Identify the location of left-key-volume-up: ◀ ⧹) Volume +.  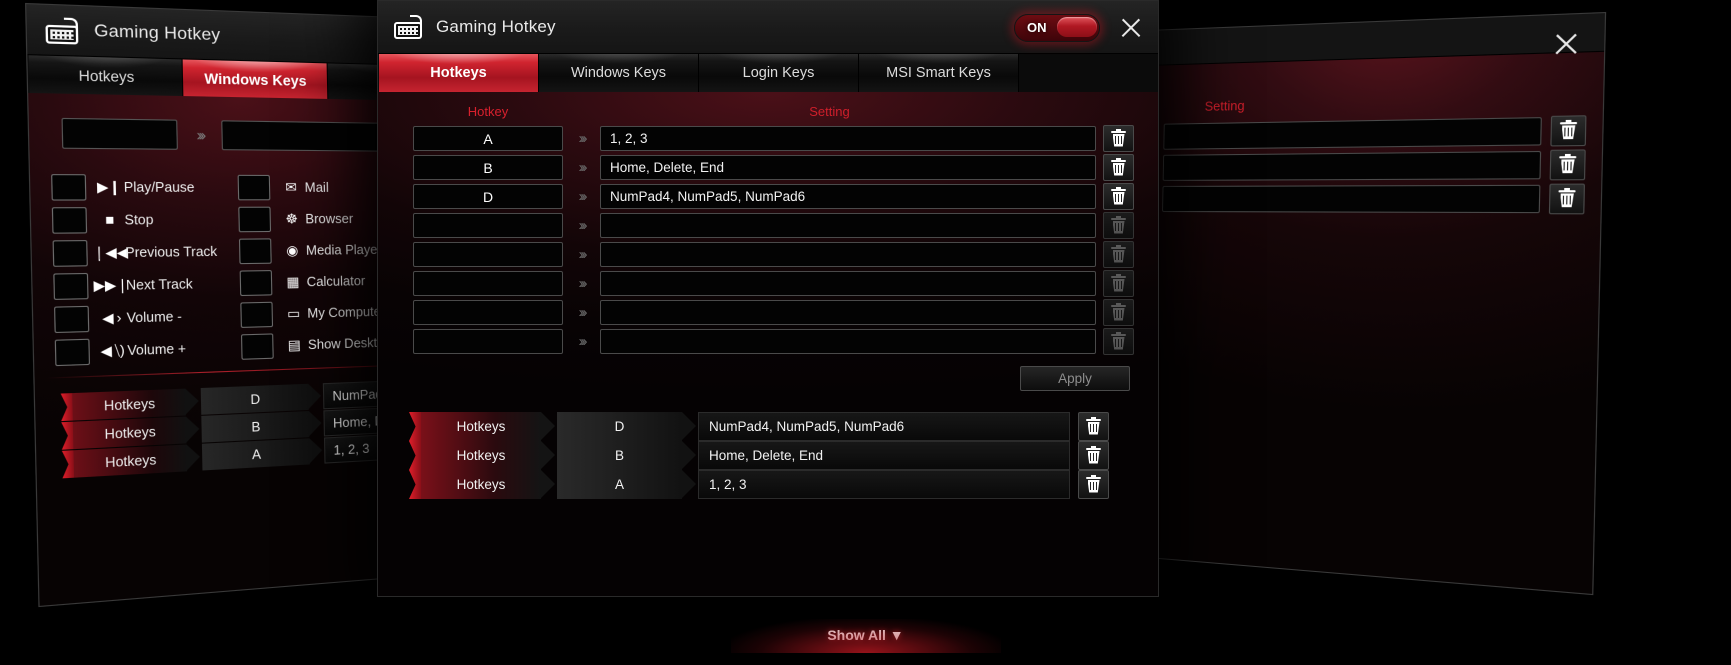
(137, 350).